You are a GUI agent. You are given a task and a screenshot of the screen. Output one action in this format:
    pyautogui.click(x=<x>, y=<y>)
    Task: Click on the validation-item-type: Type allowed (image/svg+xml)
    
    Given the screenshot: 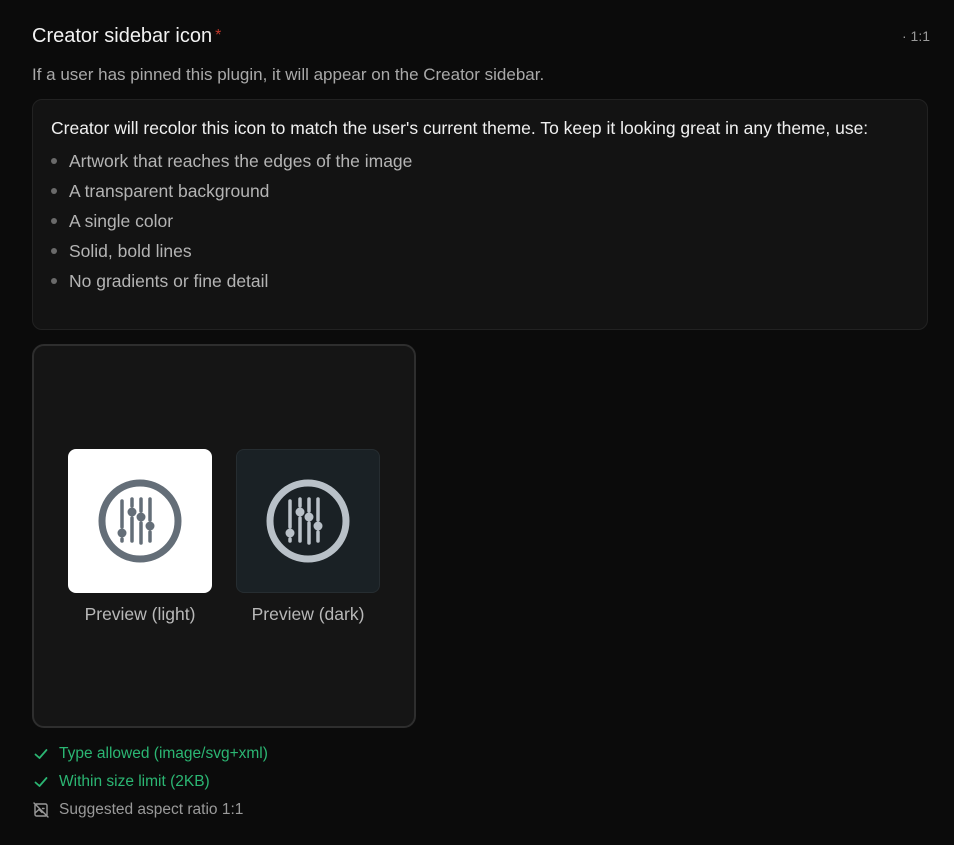 What is the action you would take?
    pyautogui.click(x=232, y=754)
    